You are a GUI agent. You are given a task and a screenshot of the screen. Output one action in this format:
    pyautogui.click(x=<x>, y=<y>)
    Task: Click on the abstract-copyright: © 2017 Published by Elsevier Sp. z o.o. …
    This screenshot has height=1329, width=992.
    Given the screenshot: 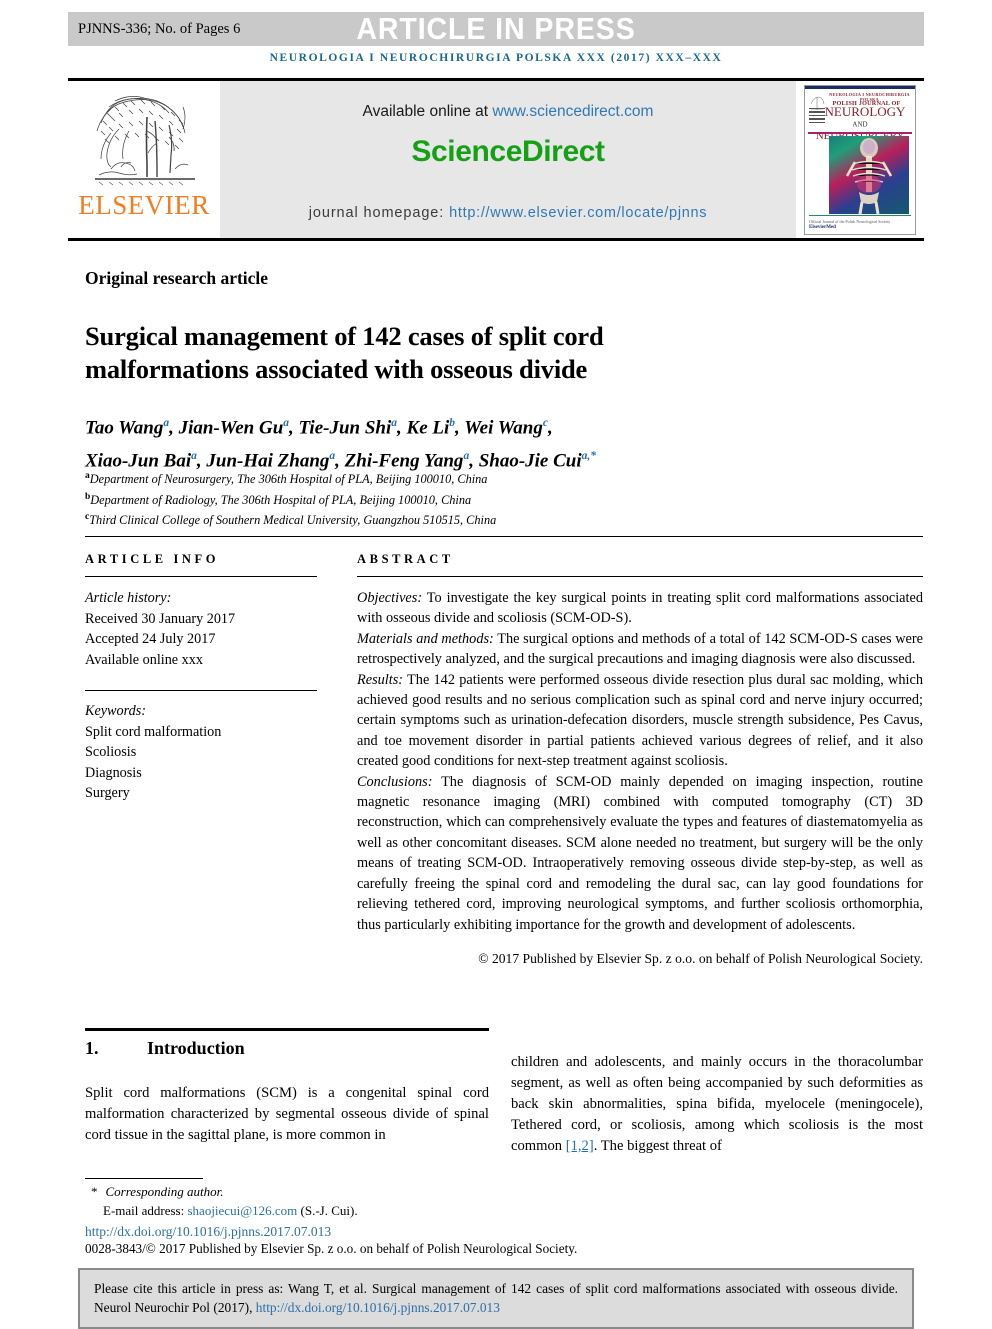 What is the action you would take?
    pyautogui.click(x=700, y=958)
    